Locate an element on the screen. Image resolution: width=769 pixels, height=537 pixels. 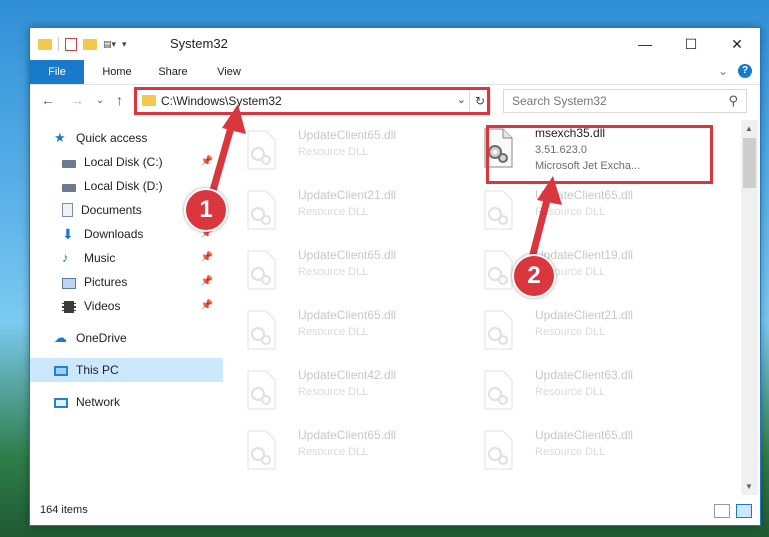
arrow-2-shaft is located at coordinates (540, 227).